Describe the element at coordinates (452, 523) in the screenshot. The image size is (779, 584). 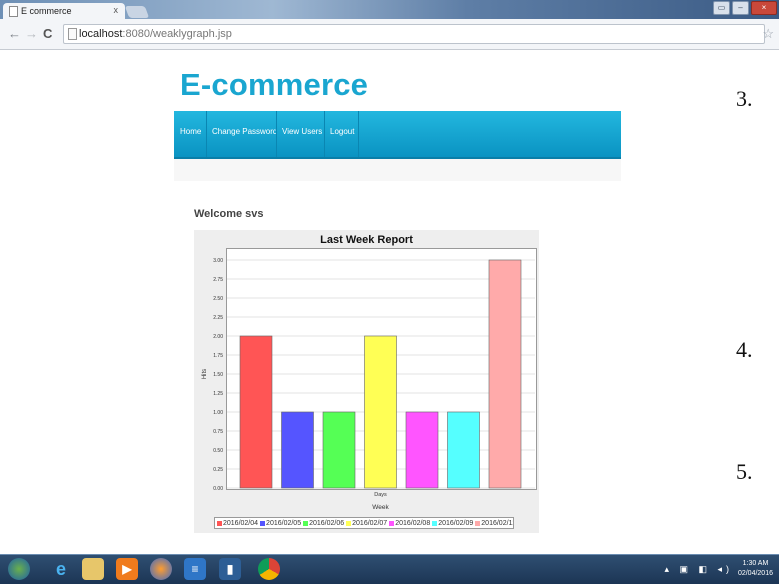
I see `legend-item: 2016/02/09` at that location.